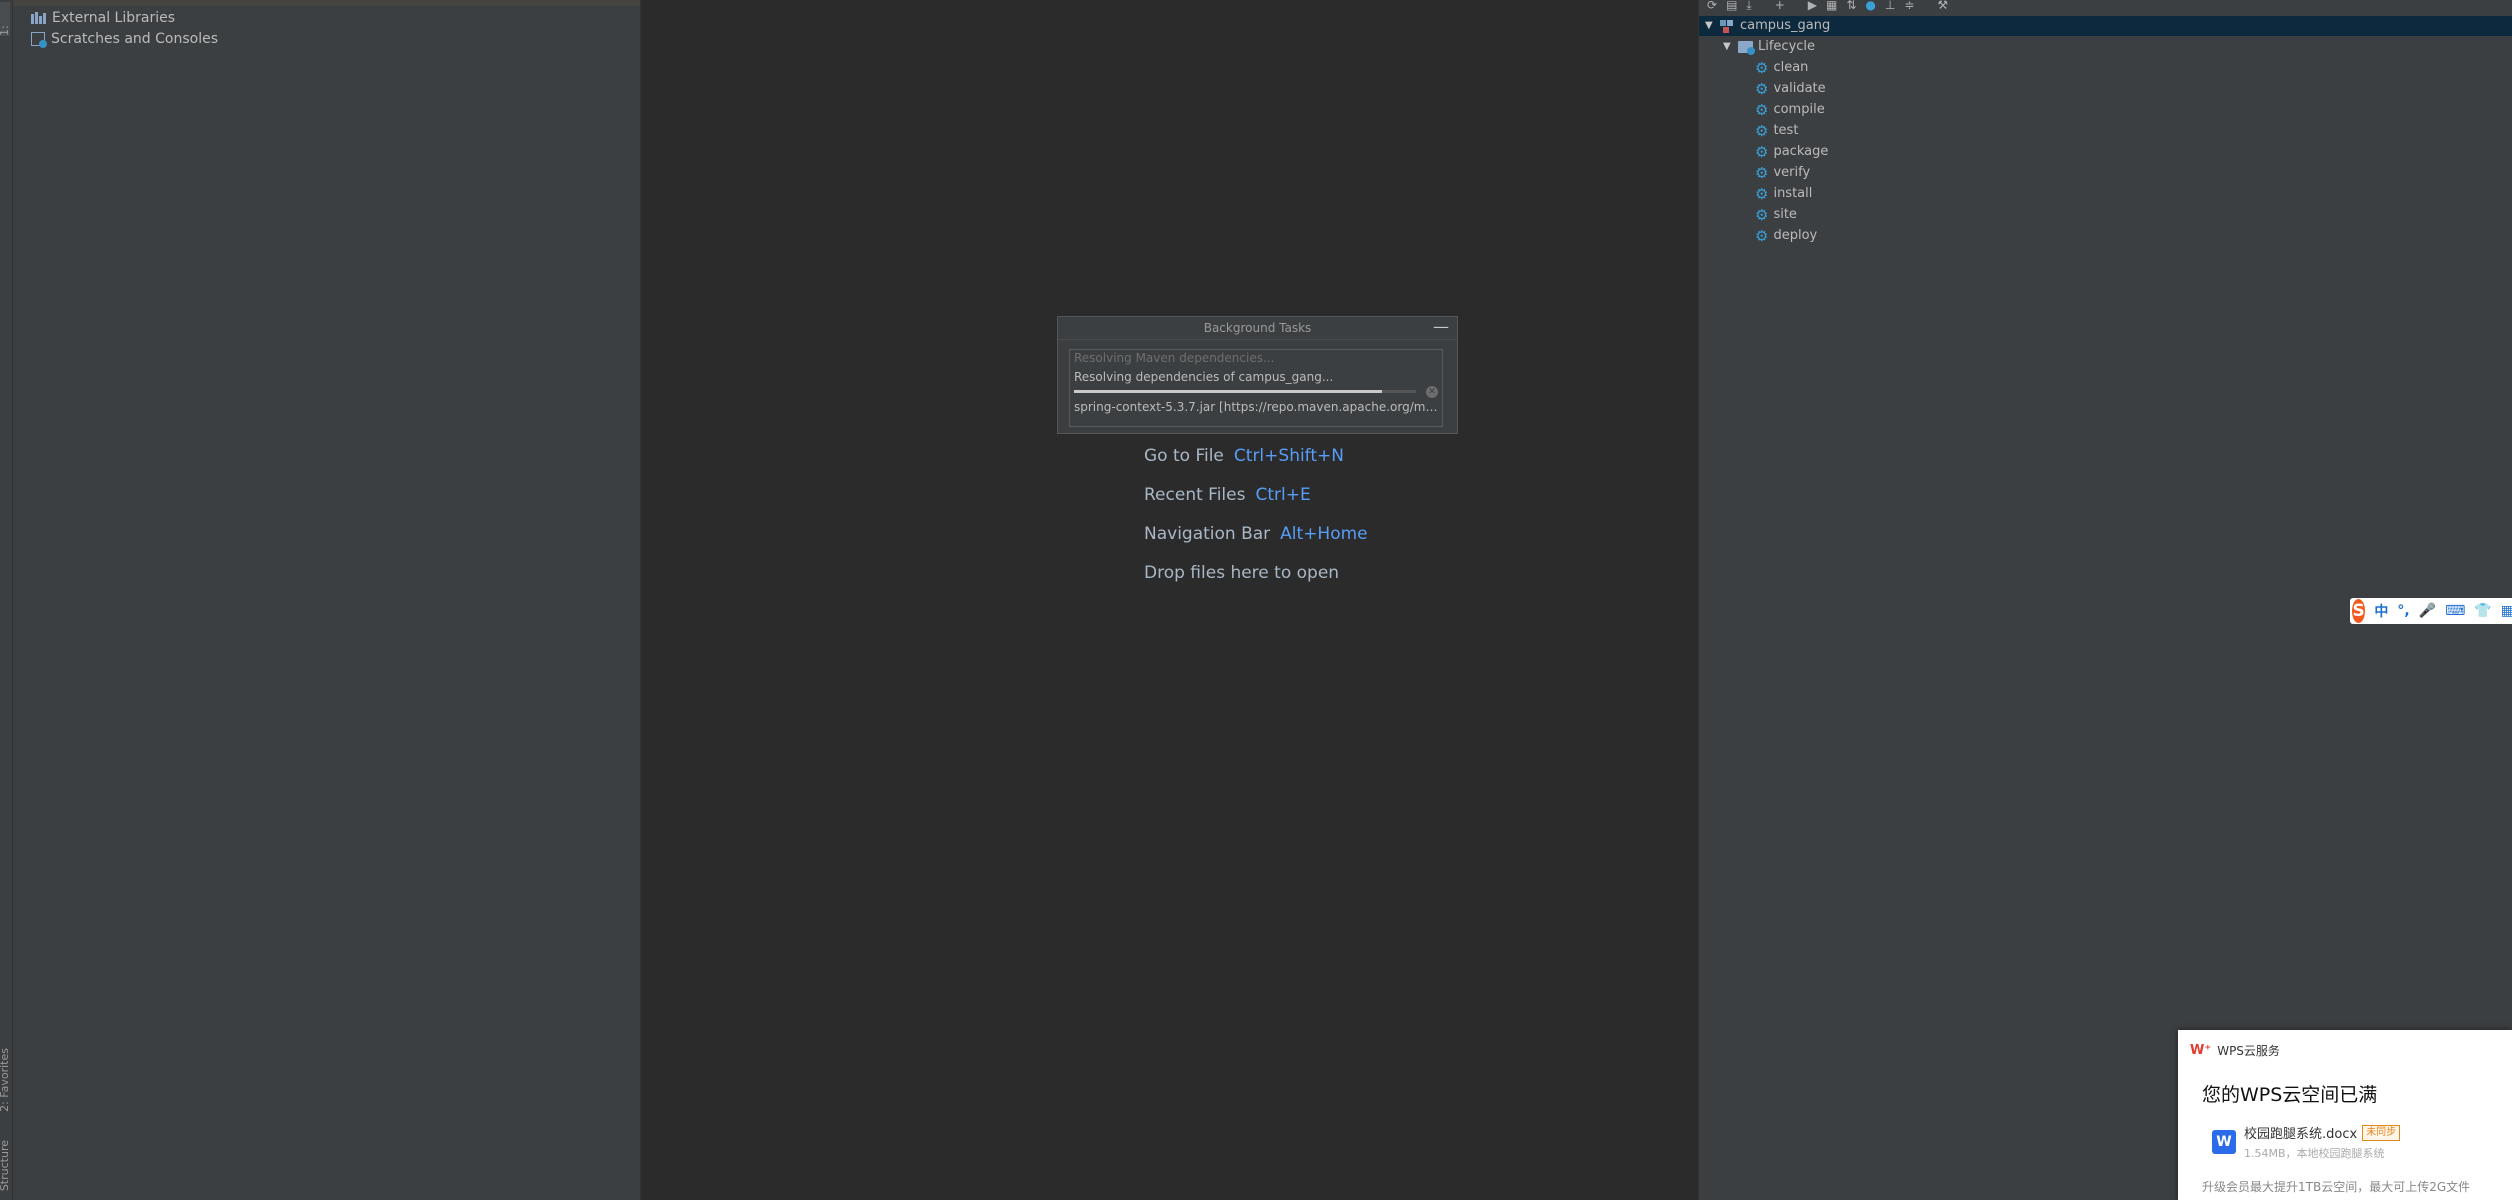 The height and width of the screenshot is (1200, 2512). I want to click on hint-drop-files: Drop files here to open, so click(1242, 573).